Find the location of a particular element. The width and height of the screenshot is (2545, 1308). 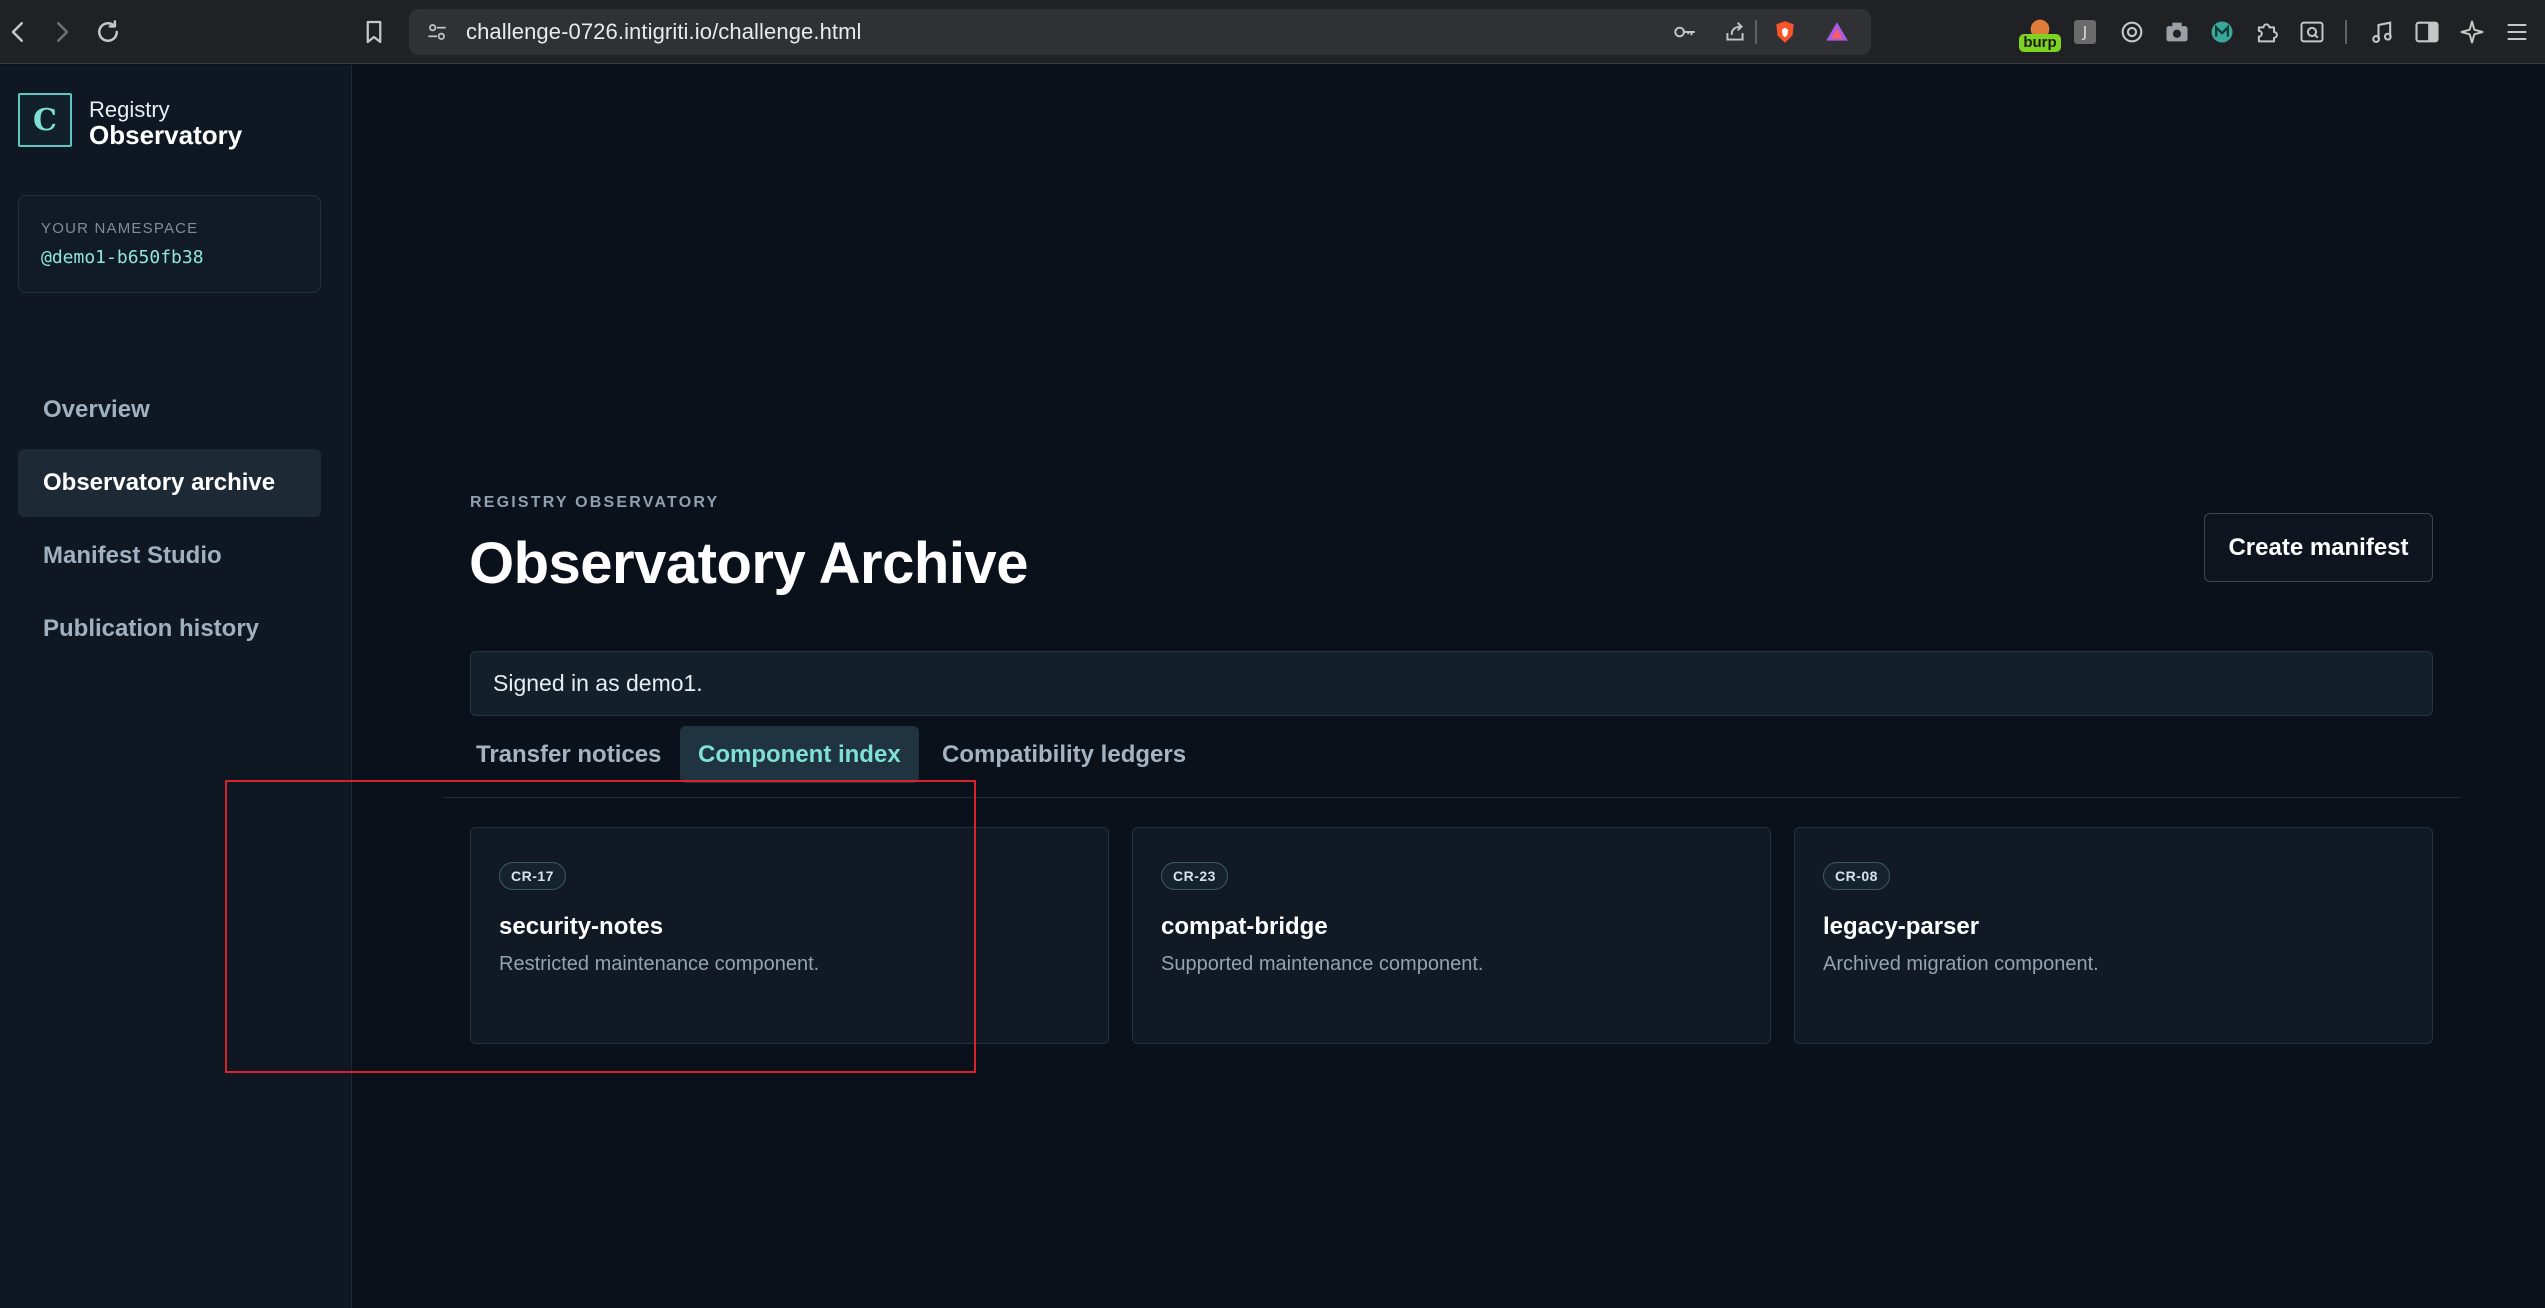

tab-component-index: Component index is located at coordinates (799, 754).